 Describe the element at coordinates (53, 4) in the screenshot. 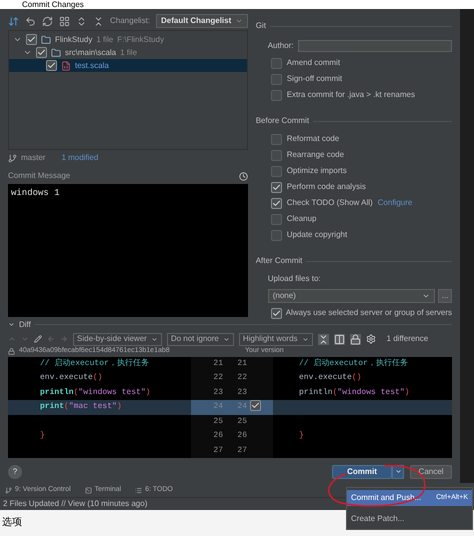

I see `window-title: Commit Changes` at that location.